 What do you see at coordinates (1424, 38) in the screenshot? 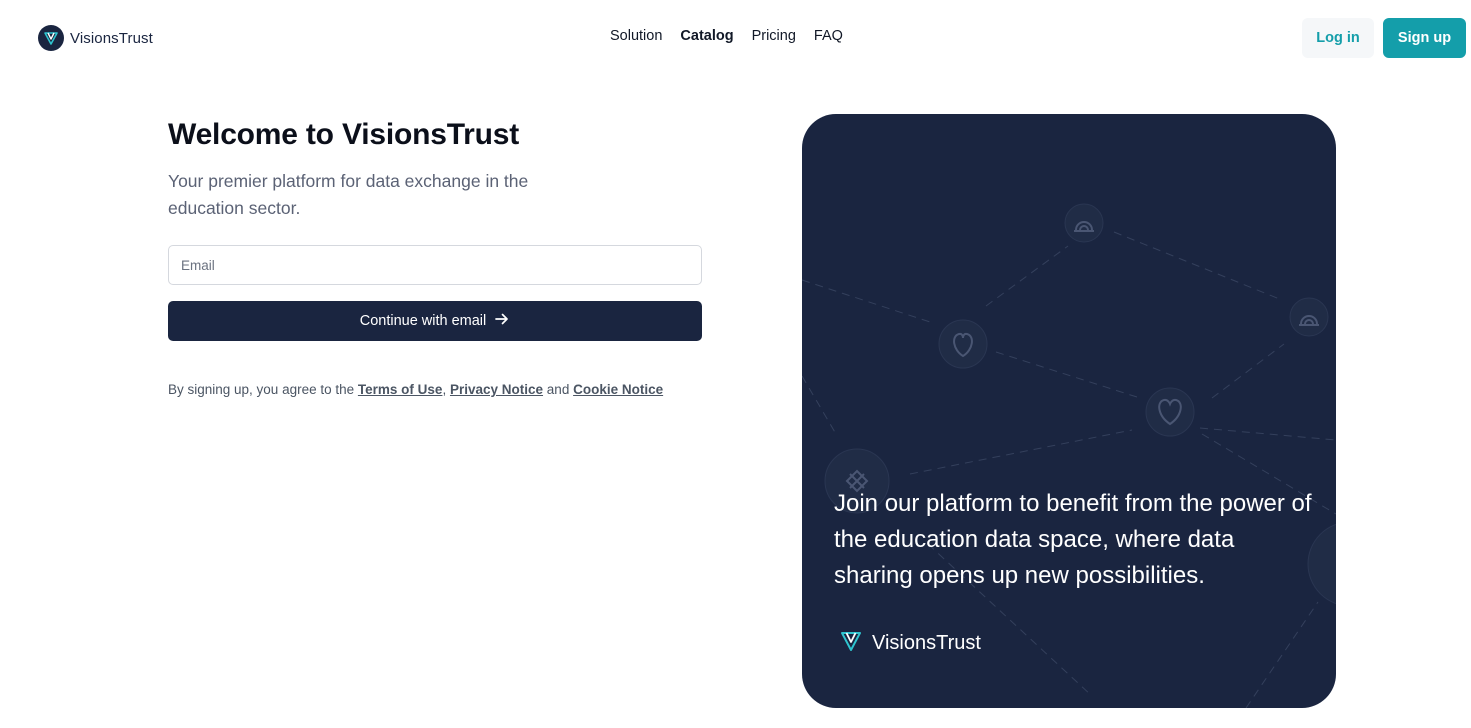
I see `signup-button: Sign up` at bounding box center [1424, 38].